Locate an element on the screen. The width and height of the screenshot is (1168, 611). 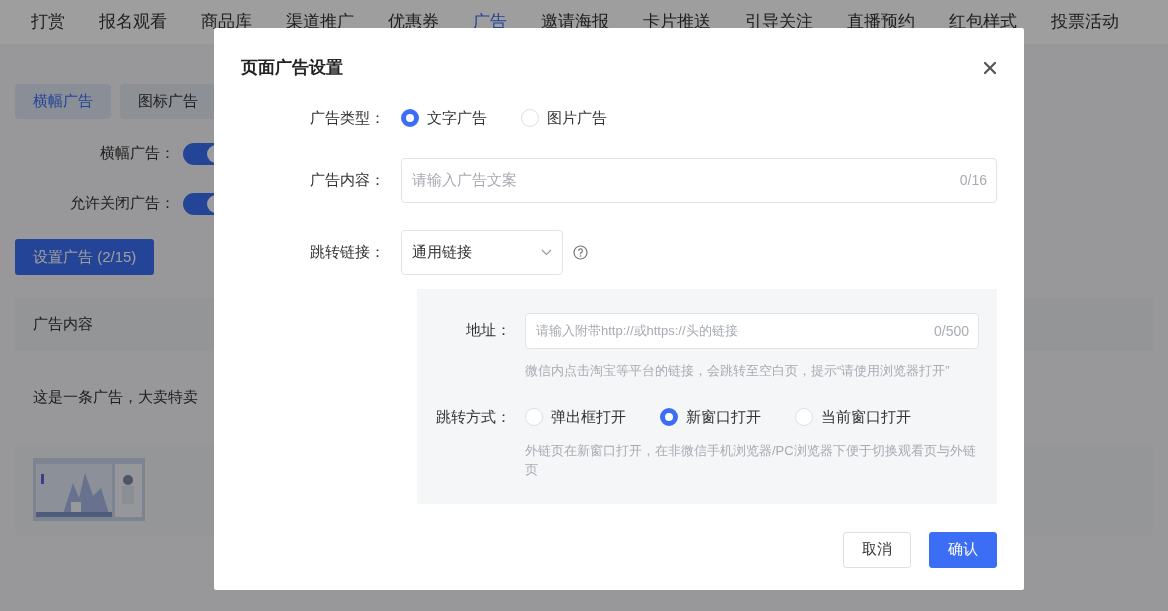
close-icon is located at coordinates (990, 68).